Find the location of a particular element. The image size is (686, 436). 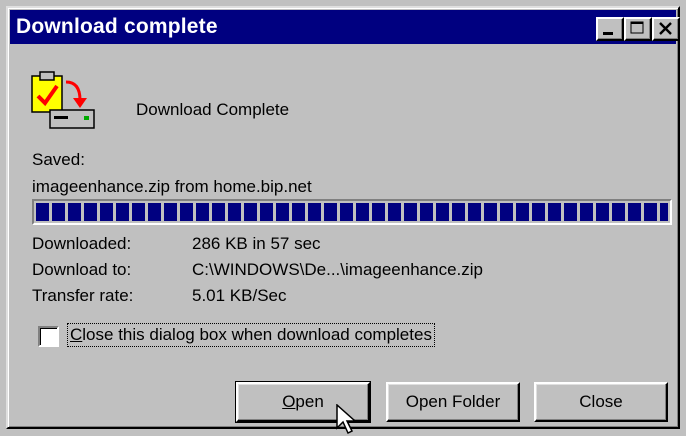

progress-fill is located at coordinates (352, 212).